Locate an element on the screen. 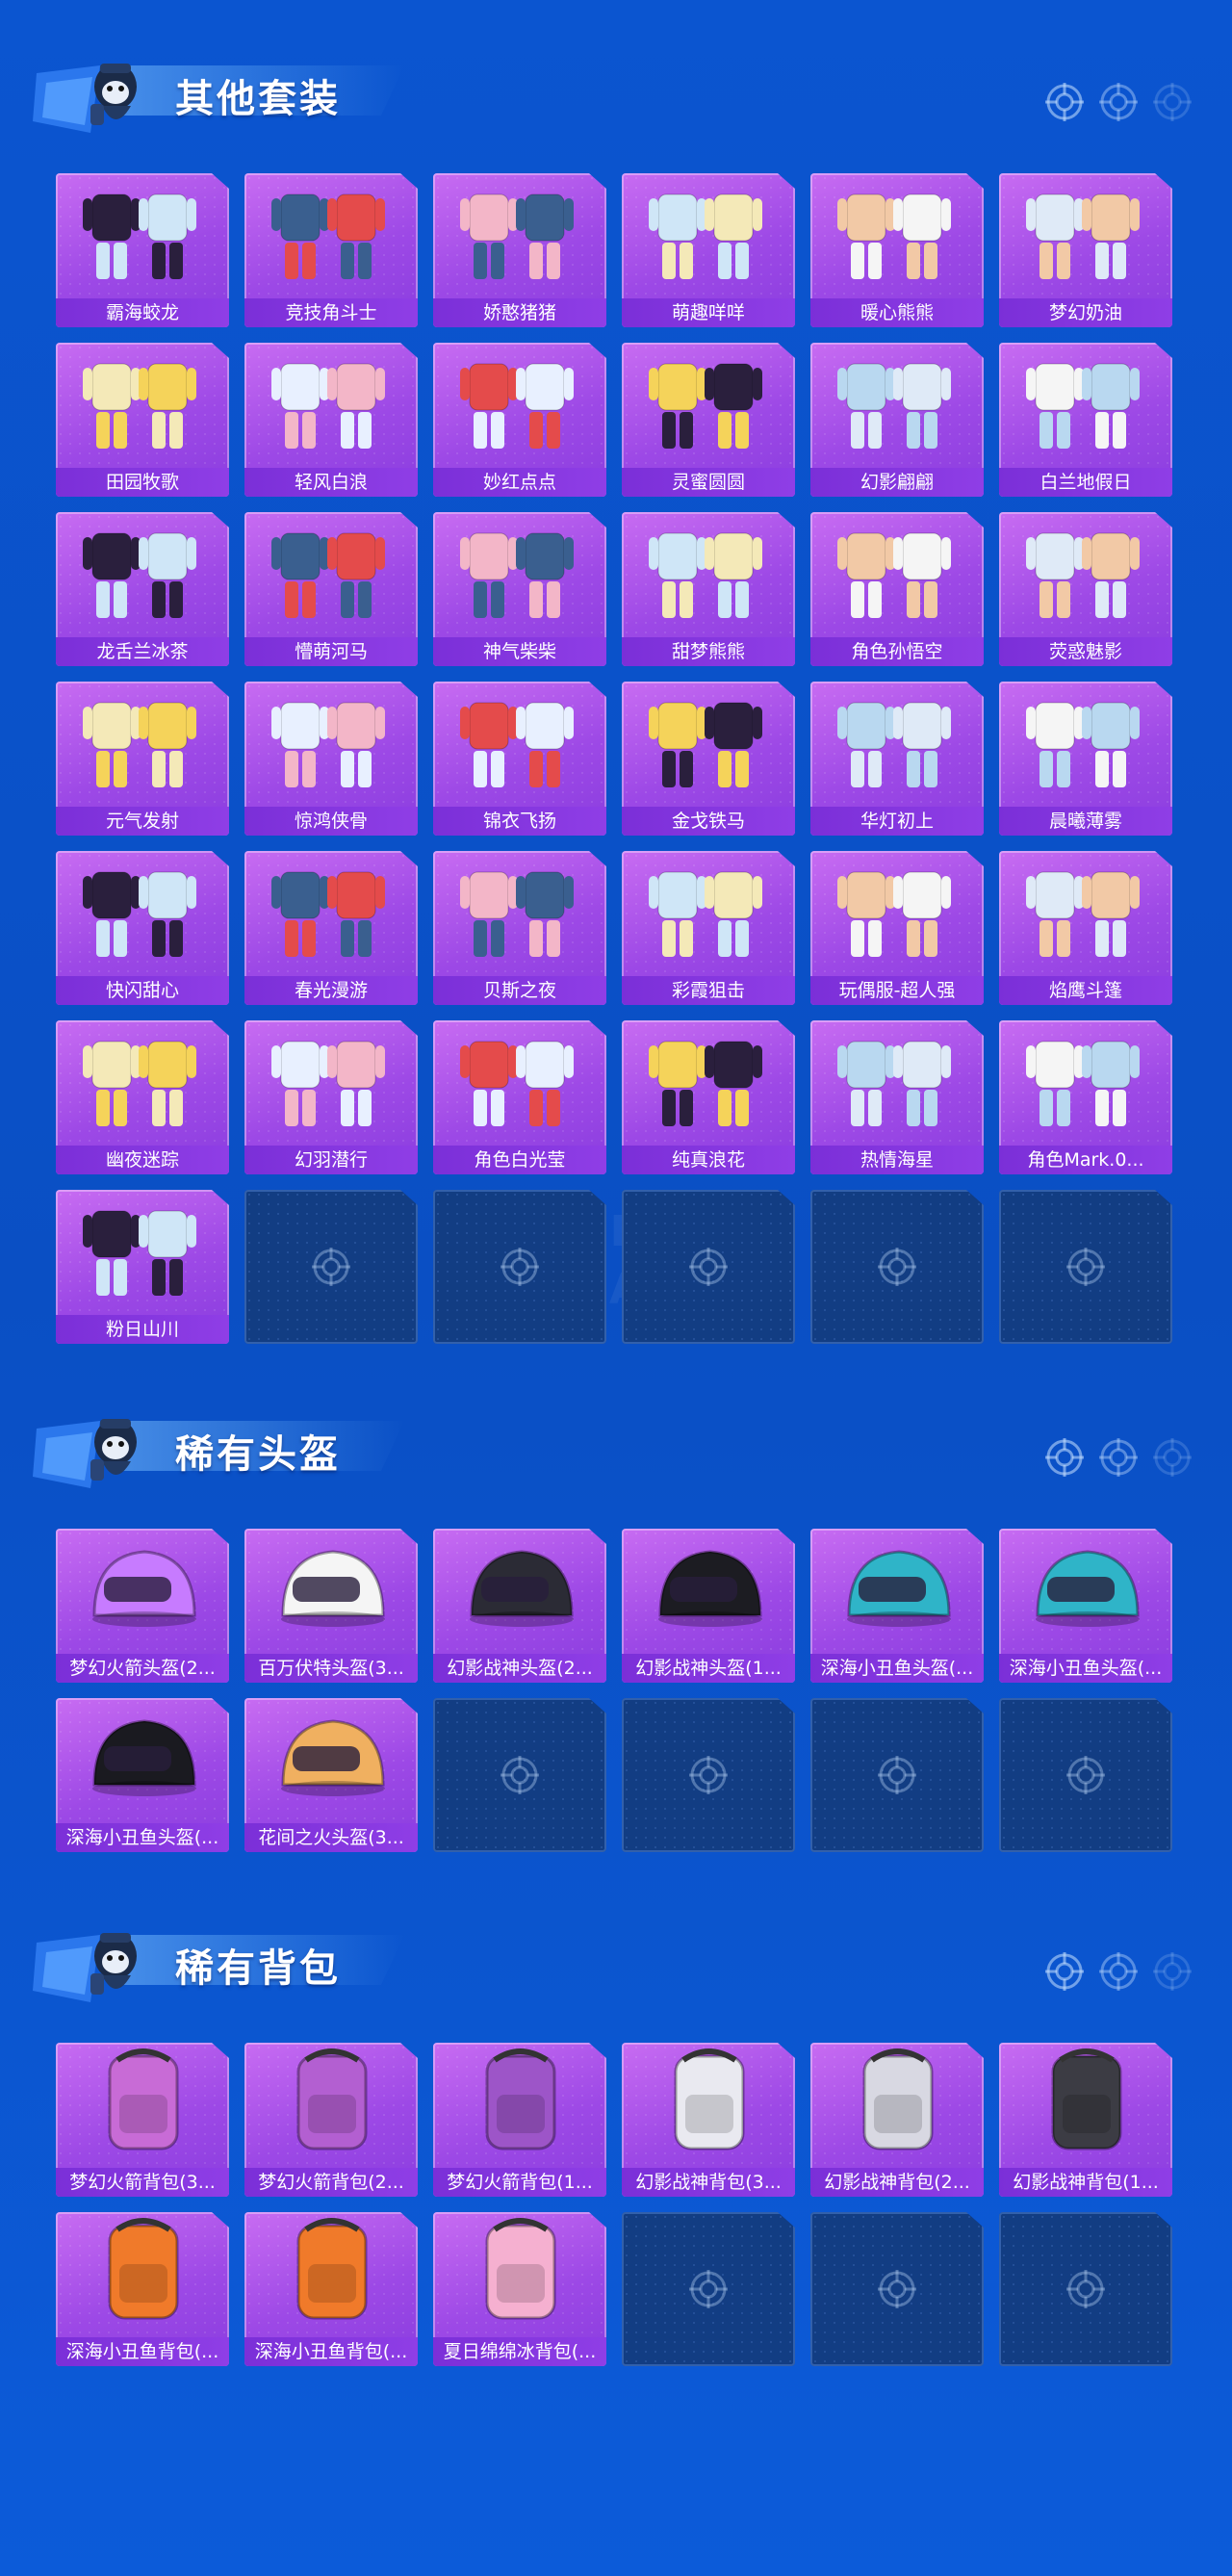  item-label: 纯真浪花 is located at coordinates (708, 1160).